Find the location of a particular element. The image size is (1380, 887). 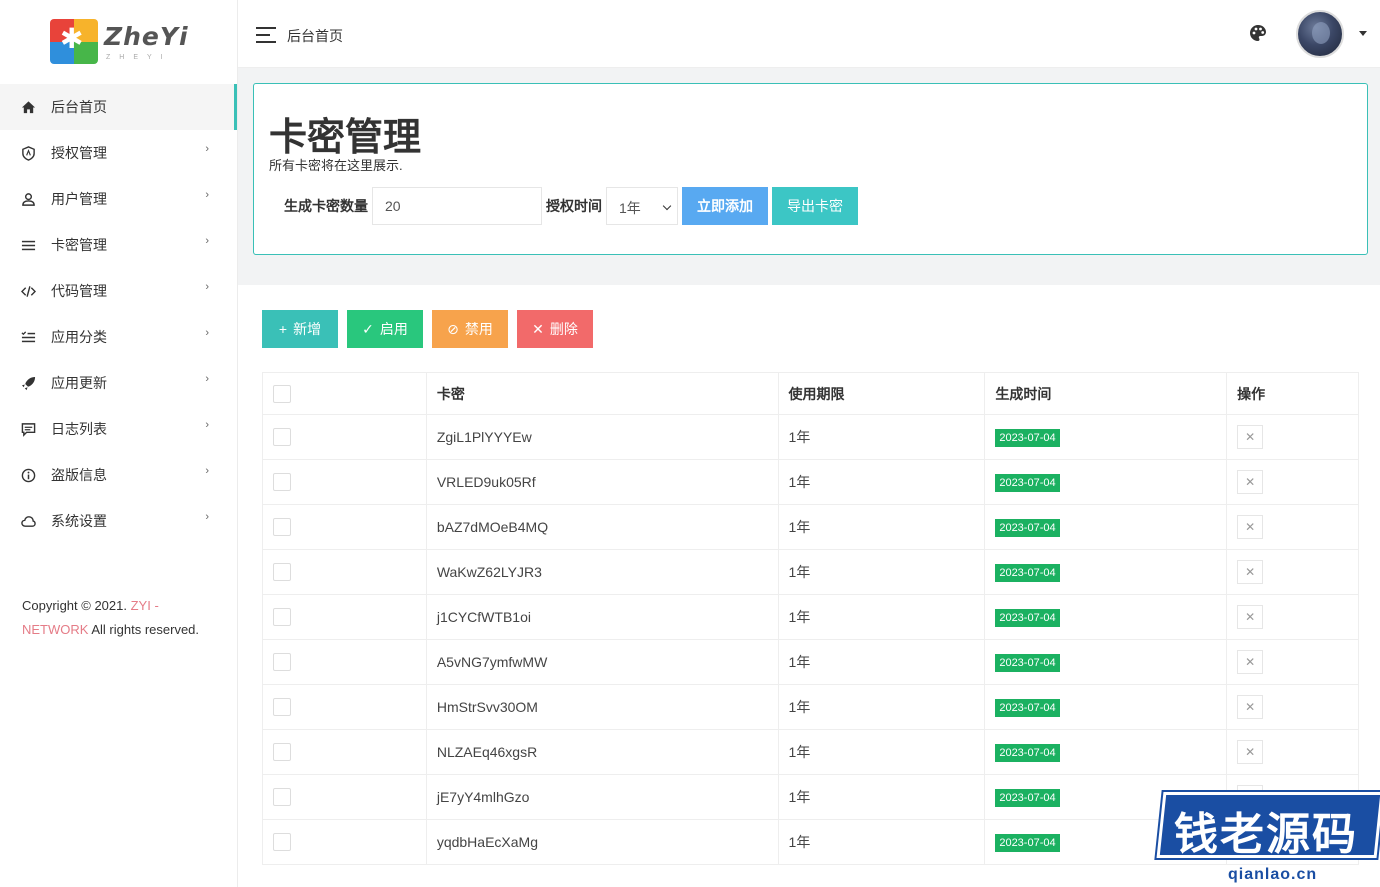

table-row: WaKwZ62LYJR3 1年 2023-07-04 ✕ is located at coordinates (810, 572).